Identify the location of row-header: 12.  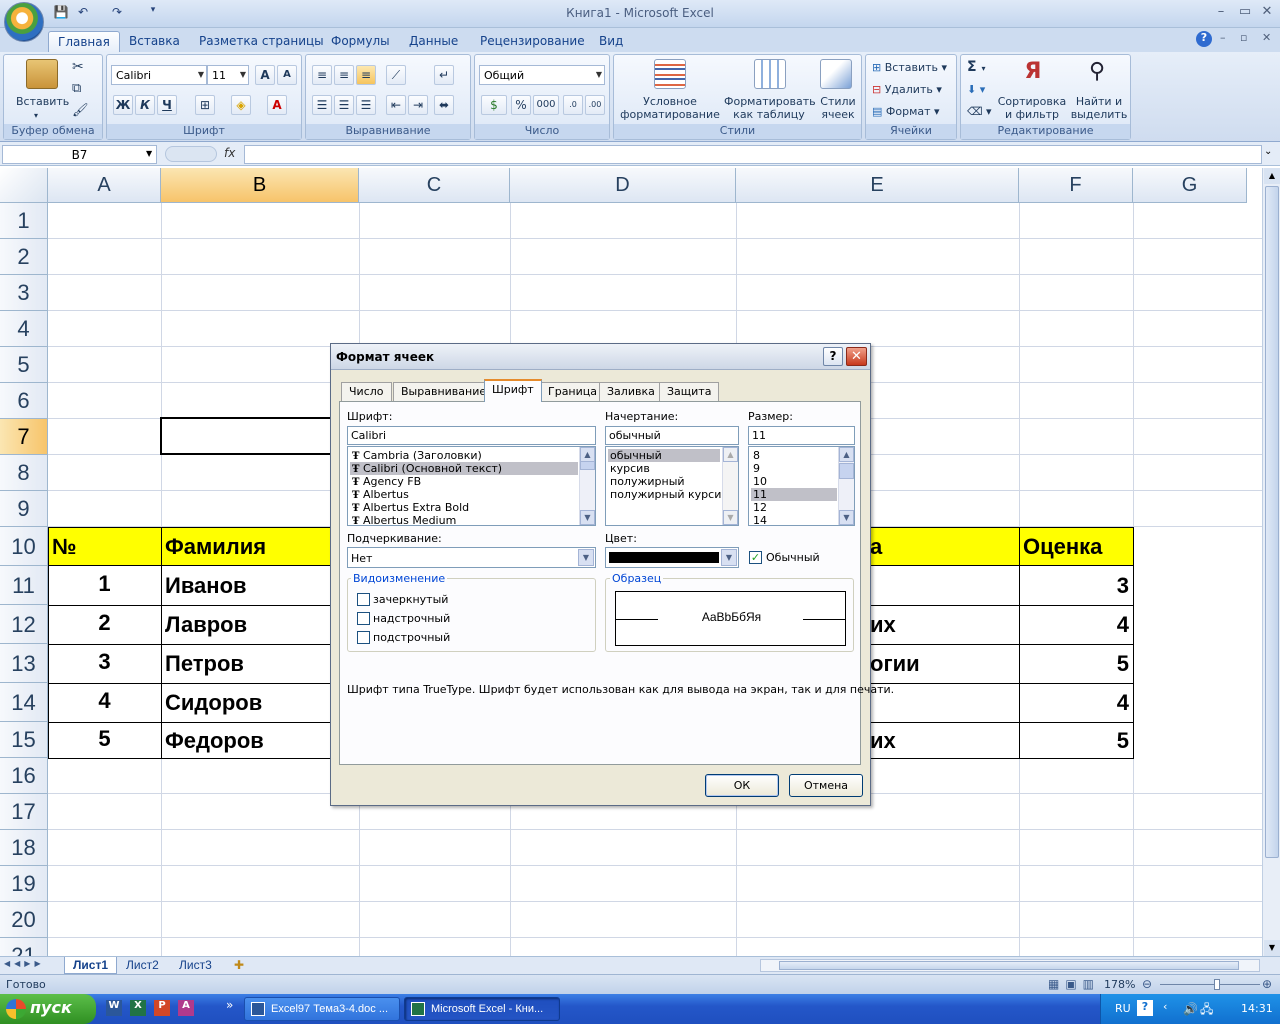
(24, 624).